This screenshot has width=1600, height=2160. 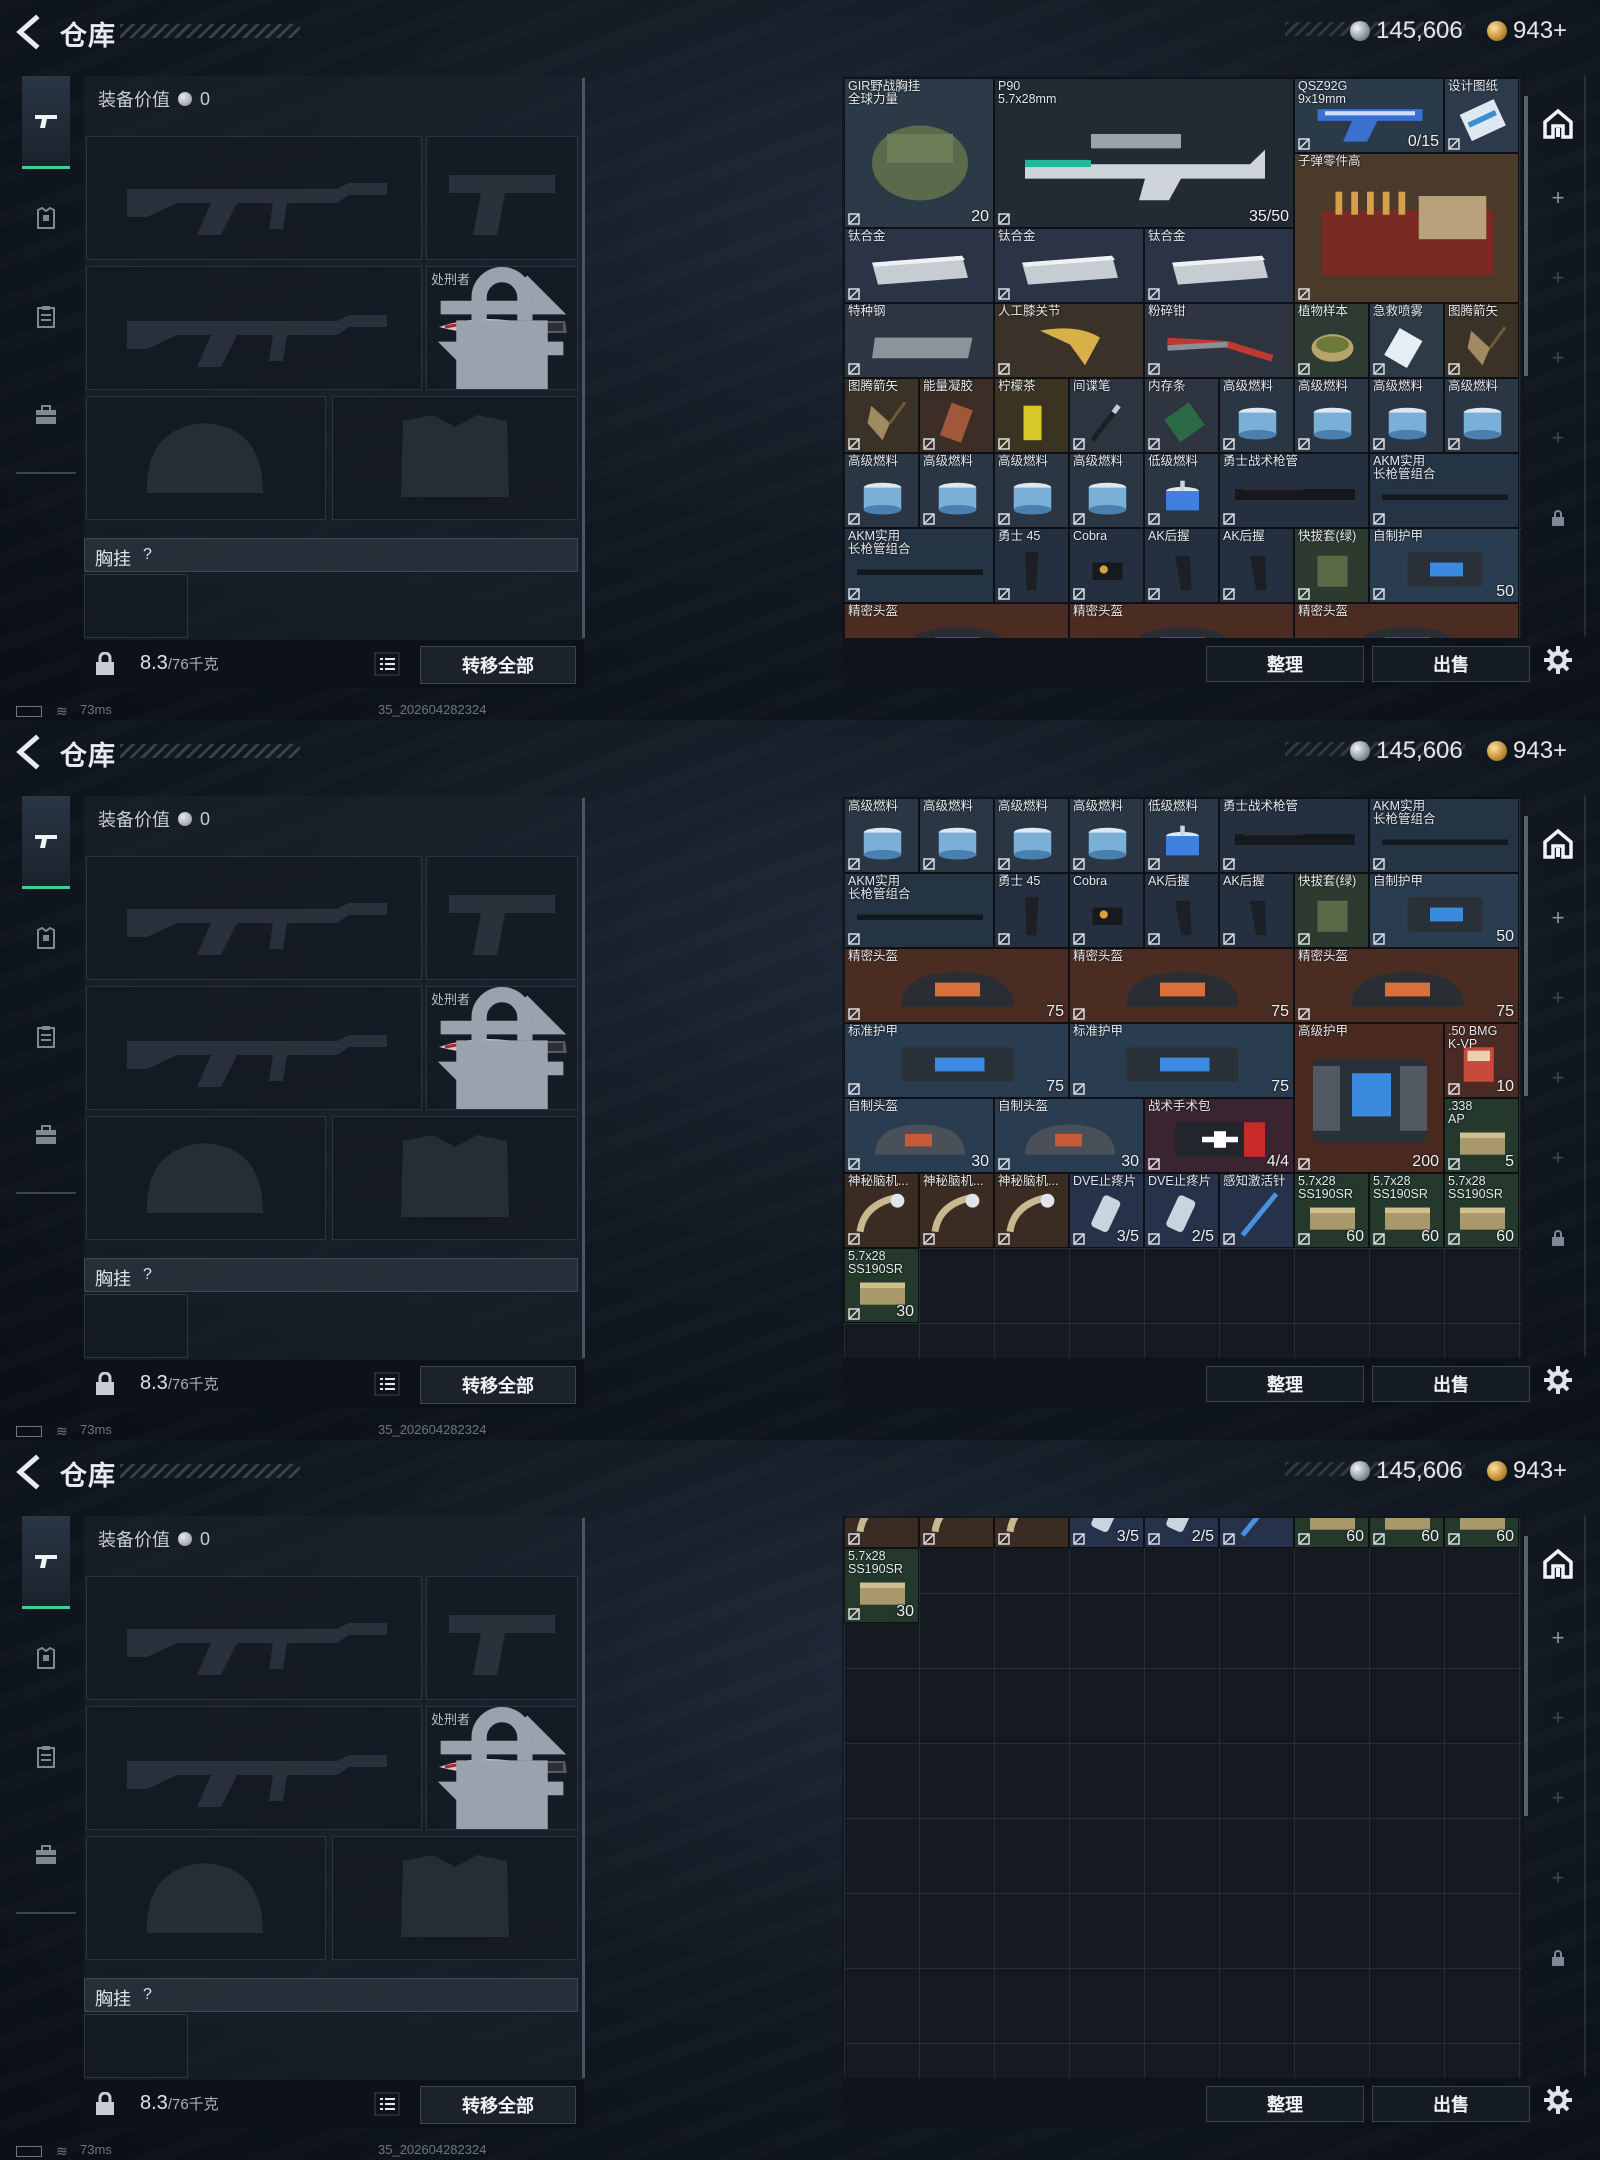 I want to click on sort-button: 整理, so click(x=1285, y=2104).